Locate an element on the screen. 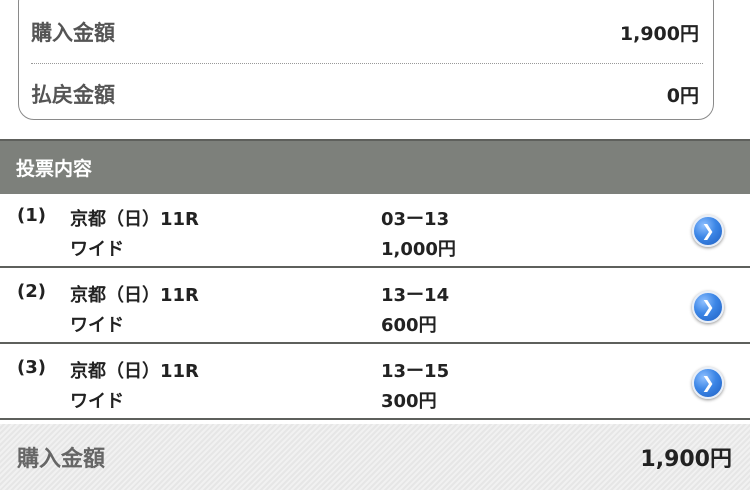  bet-number: (2) is located at coordinates (31, 291).